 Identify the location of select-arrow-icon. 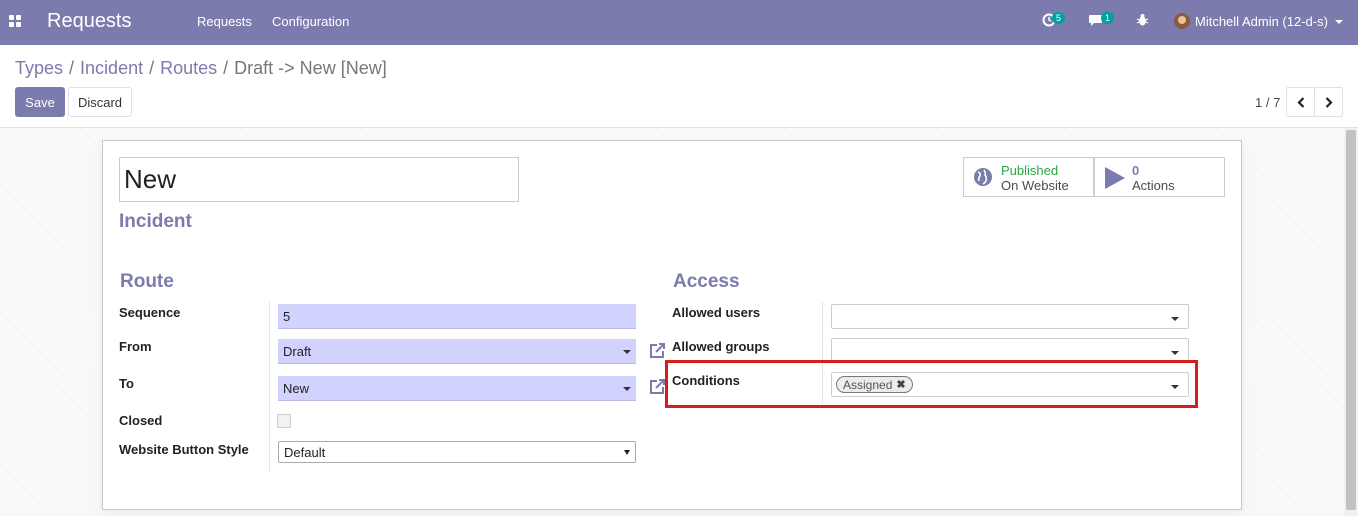
(627, 452).